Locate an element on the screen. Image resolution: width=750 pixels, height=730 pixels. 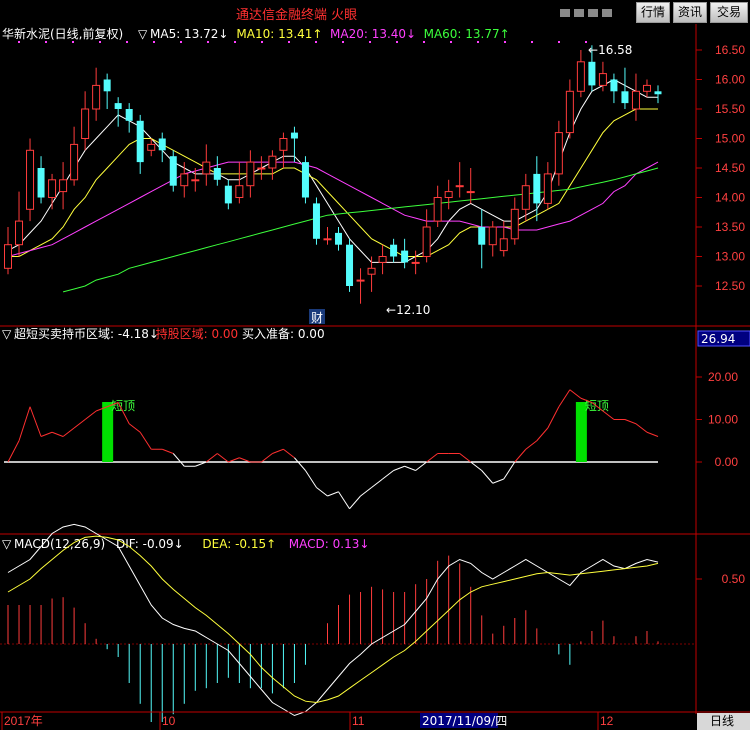
macd-label-0: DIF: -0.09↓ is located at coordinates (150, 544).